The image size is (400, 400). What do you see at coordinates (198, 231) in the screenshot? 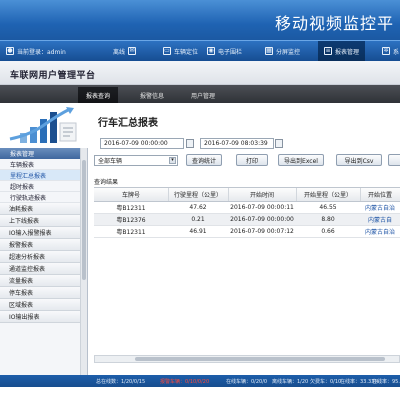
I see `cell-mileage: 46.91` at bounding box center [198, 231].